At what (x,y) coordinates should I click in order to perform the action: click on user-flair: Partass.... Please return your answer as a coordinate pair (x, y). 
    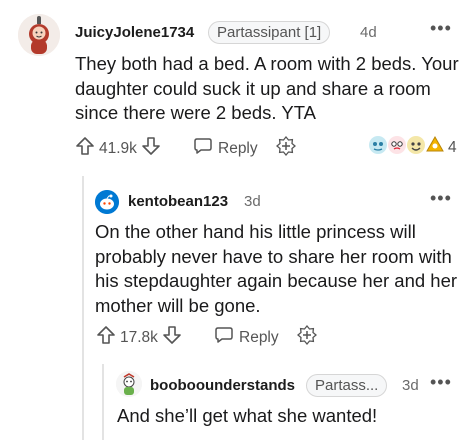
    Looking at the image, I should click on (347, 385).